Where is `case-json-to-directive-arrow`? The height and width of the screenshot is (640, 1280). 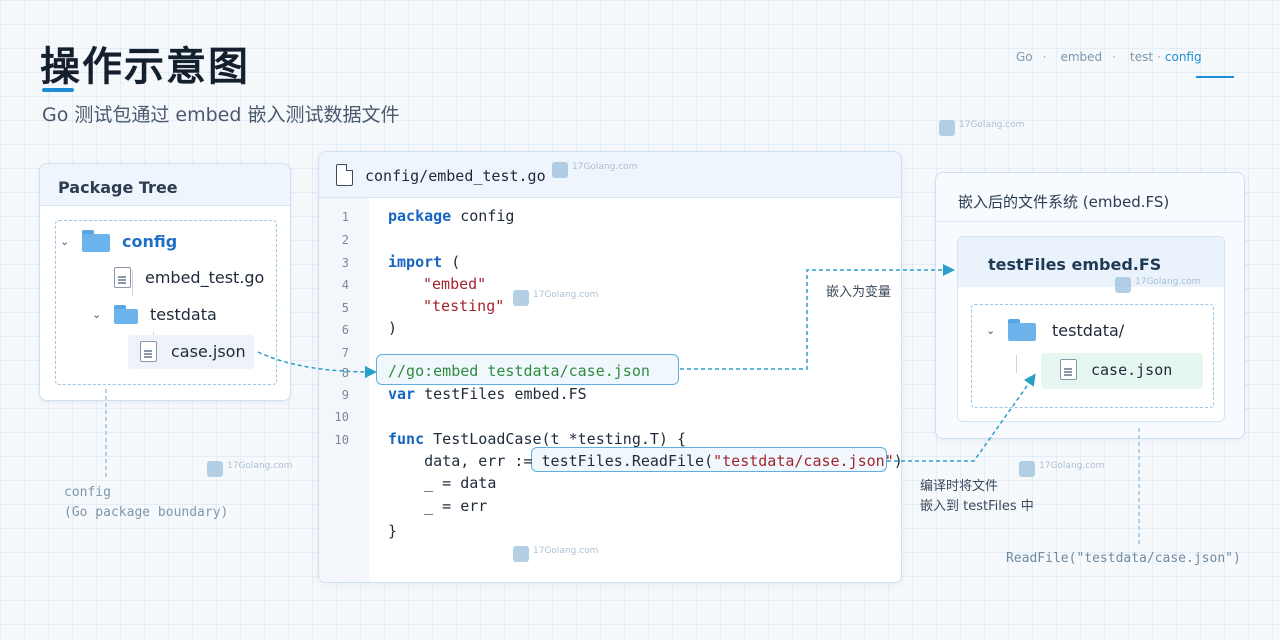
case-json-to-directive-arrow is located at coordinates (317, 364).